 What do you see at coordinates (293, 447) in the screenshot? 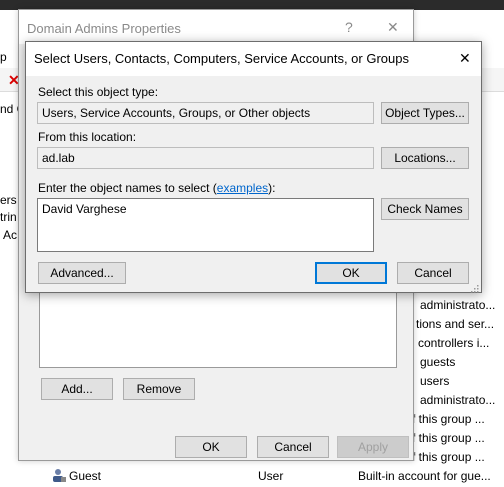
I see `properties-cancel-button: Cancel` at bounding box center [293, 447].